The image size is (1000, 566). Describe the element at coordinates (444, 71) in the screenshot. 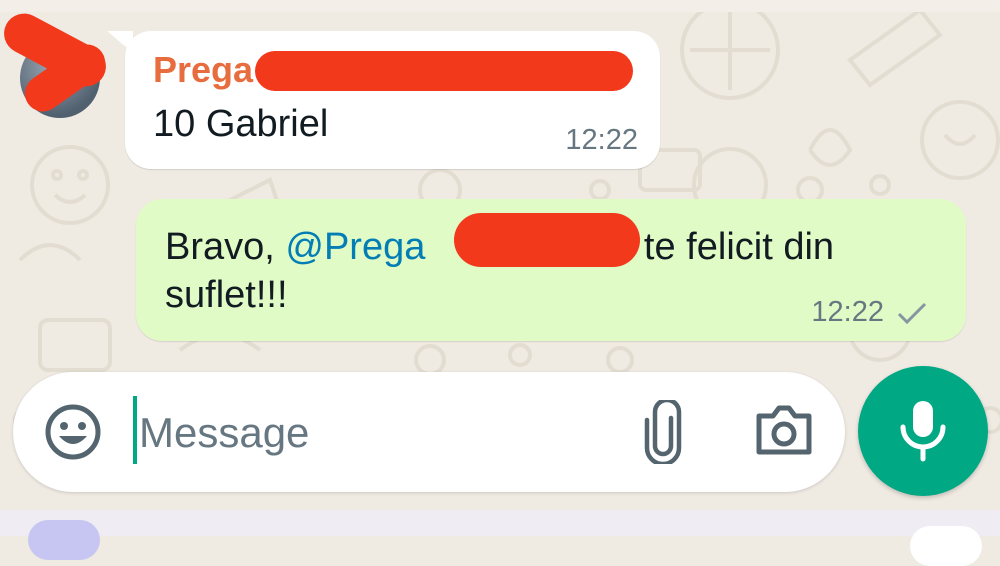

I see `sender-name-redaction` at that location.